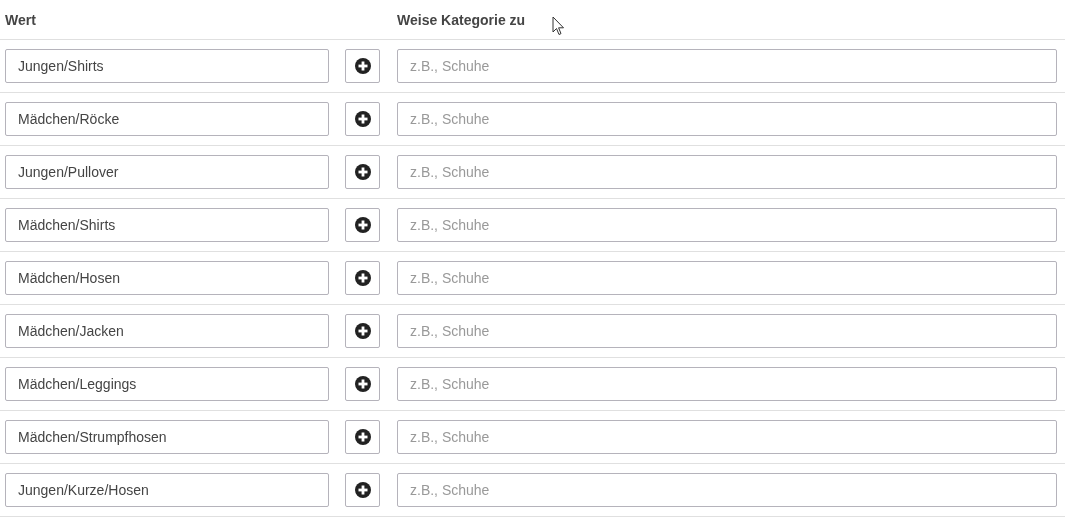  What do you see at coordinates (558, 26) in the screenshot?
I see `mouse-pointer-icon` at bounding box center [558, 26].